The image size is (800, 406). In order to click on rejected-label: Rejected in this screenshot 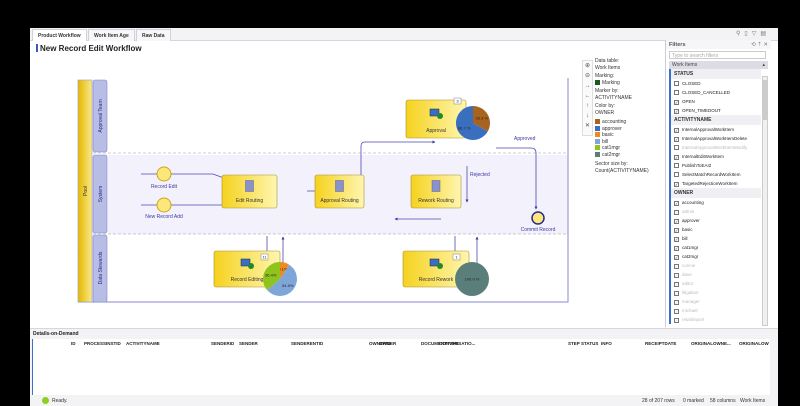, I will do `click(480, 175)`.